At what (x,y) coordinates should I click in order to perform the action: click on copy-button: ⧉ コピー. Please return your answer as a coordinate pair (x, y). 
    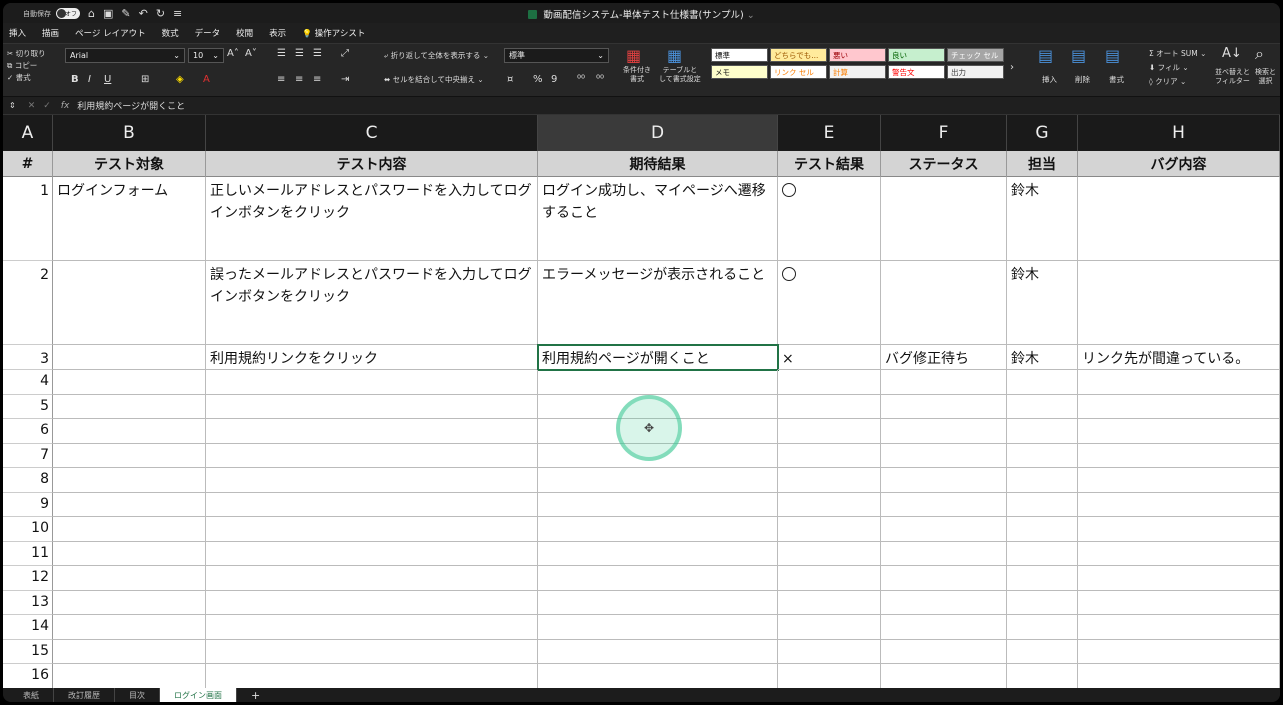
    Looking at the image, I should click on (22, 65).